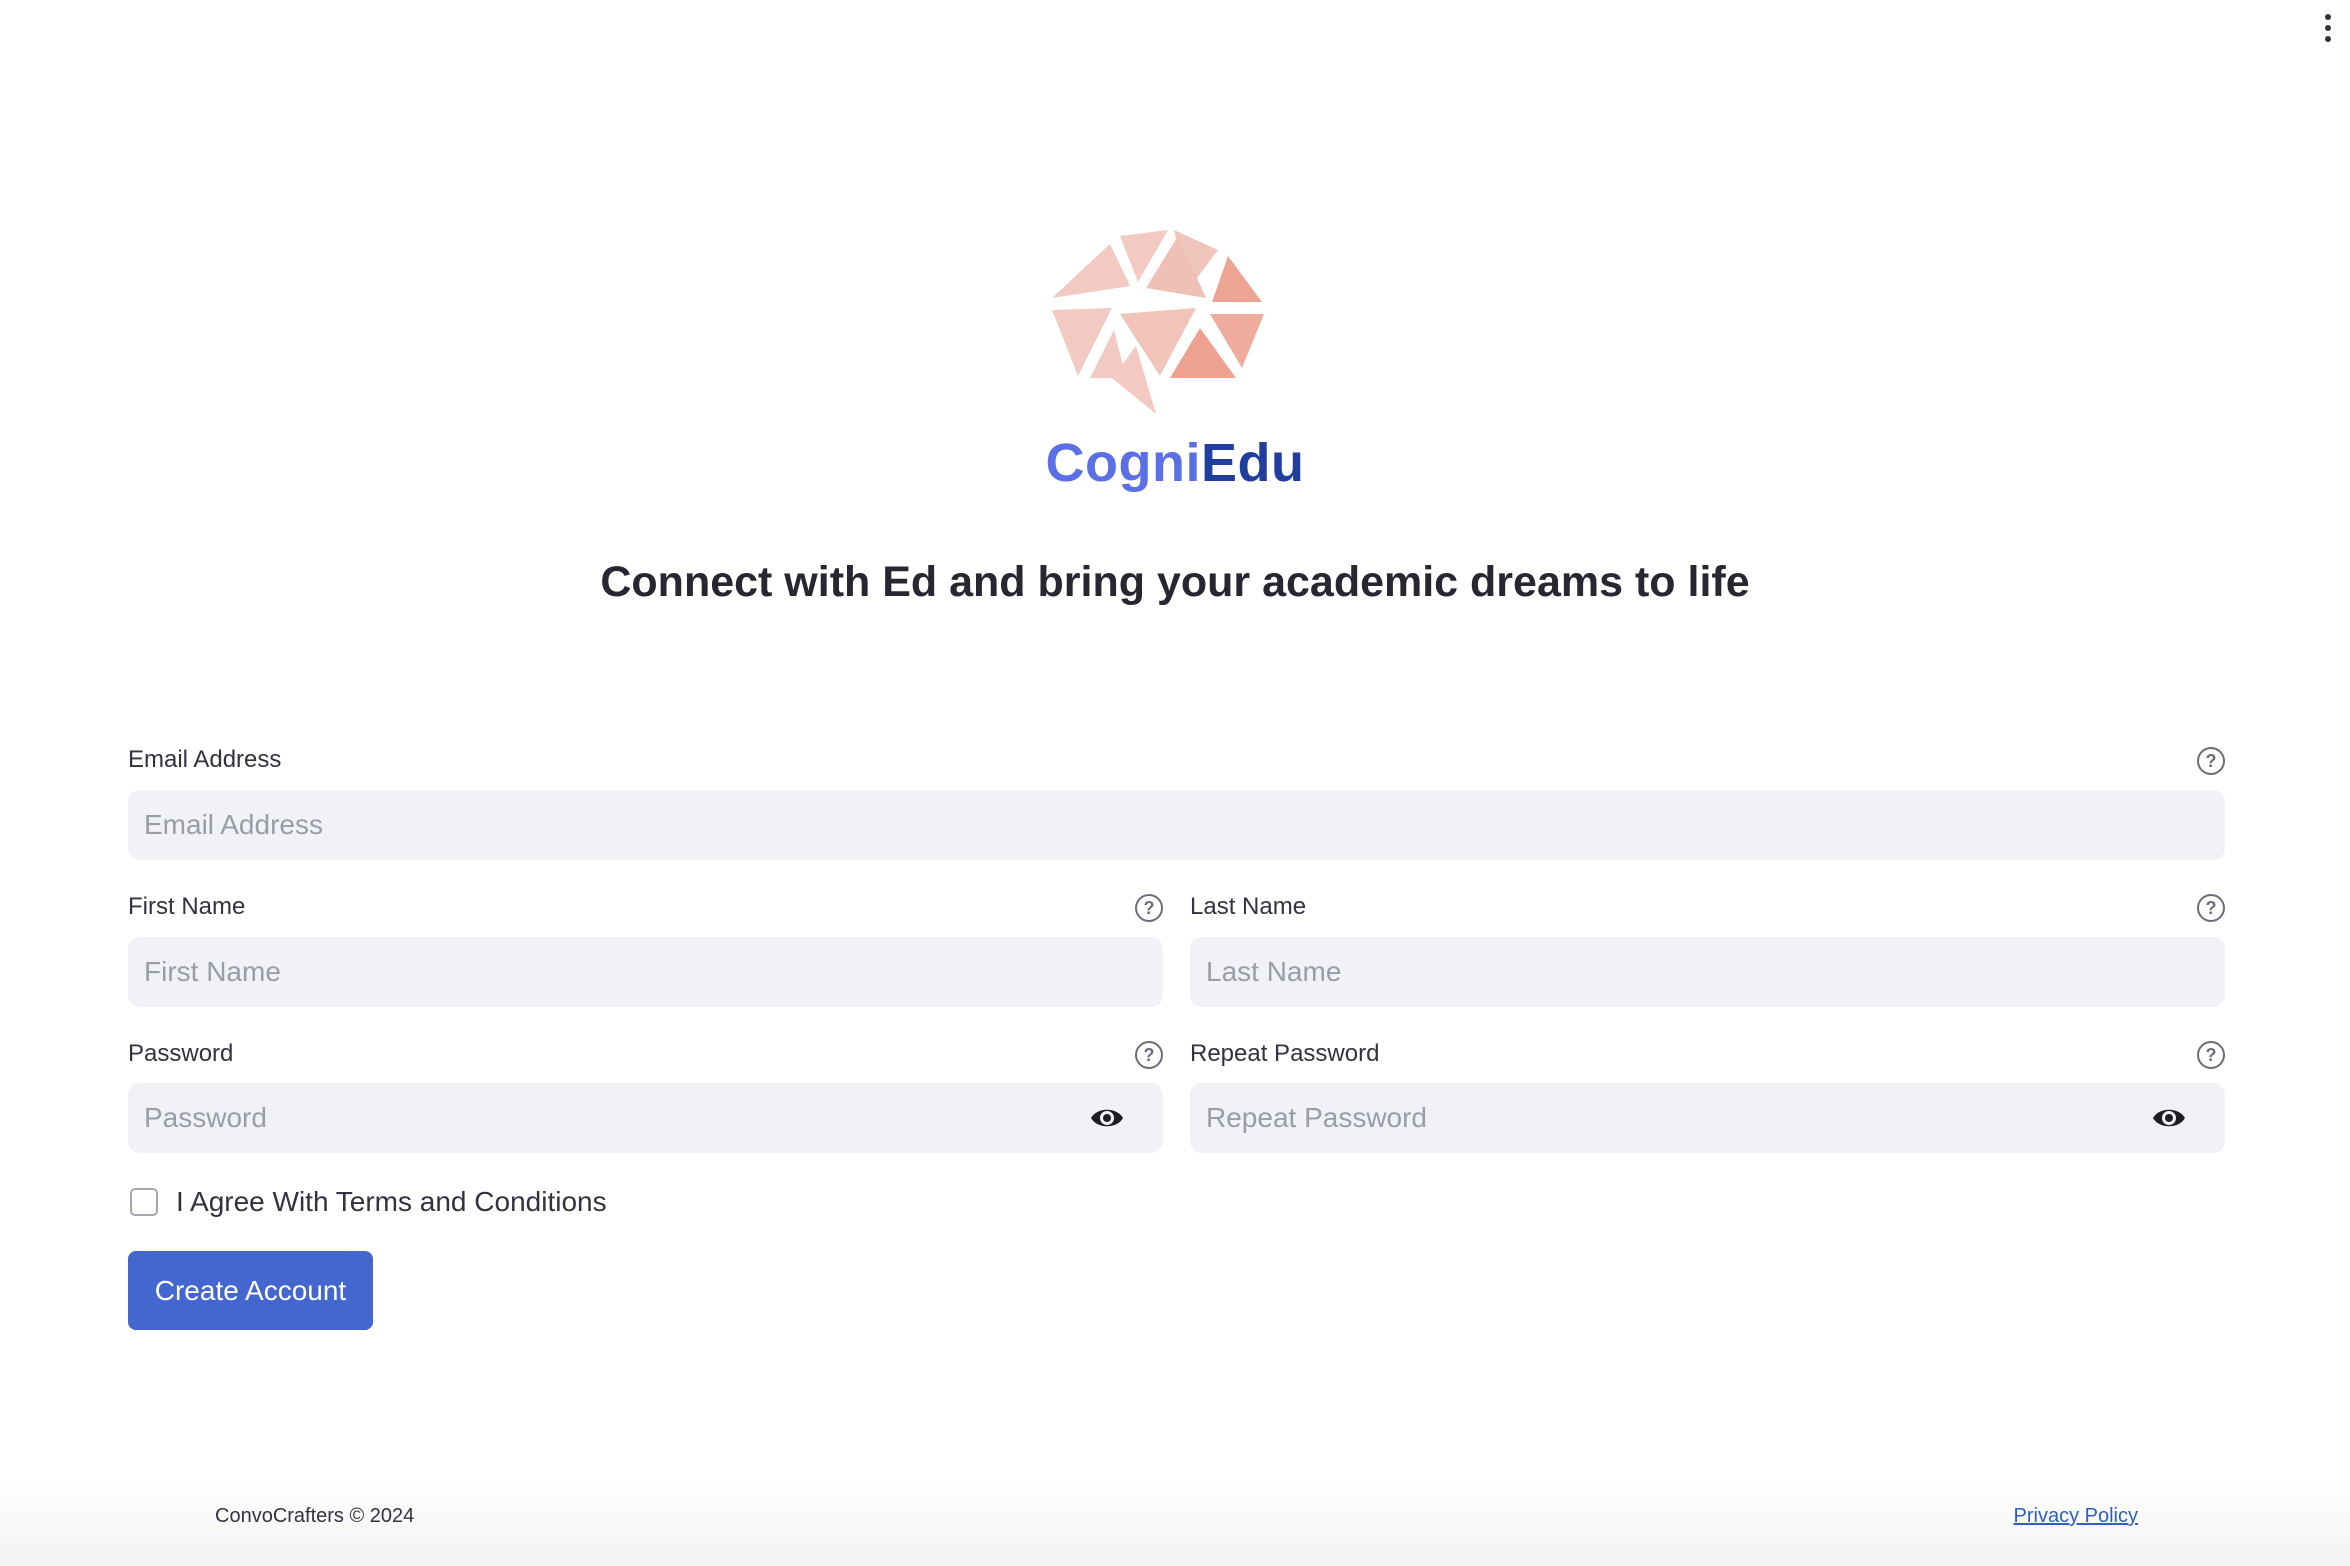 The height and width of the screenshot is (1566, 2350). I want to click on first-name-input-container, so click(645, 972).